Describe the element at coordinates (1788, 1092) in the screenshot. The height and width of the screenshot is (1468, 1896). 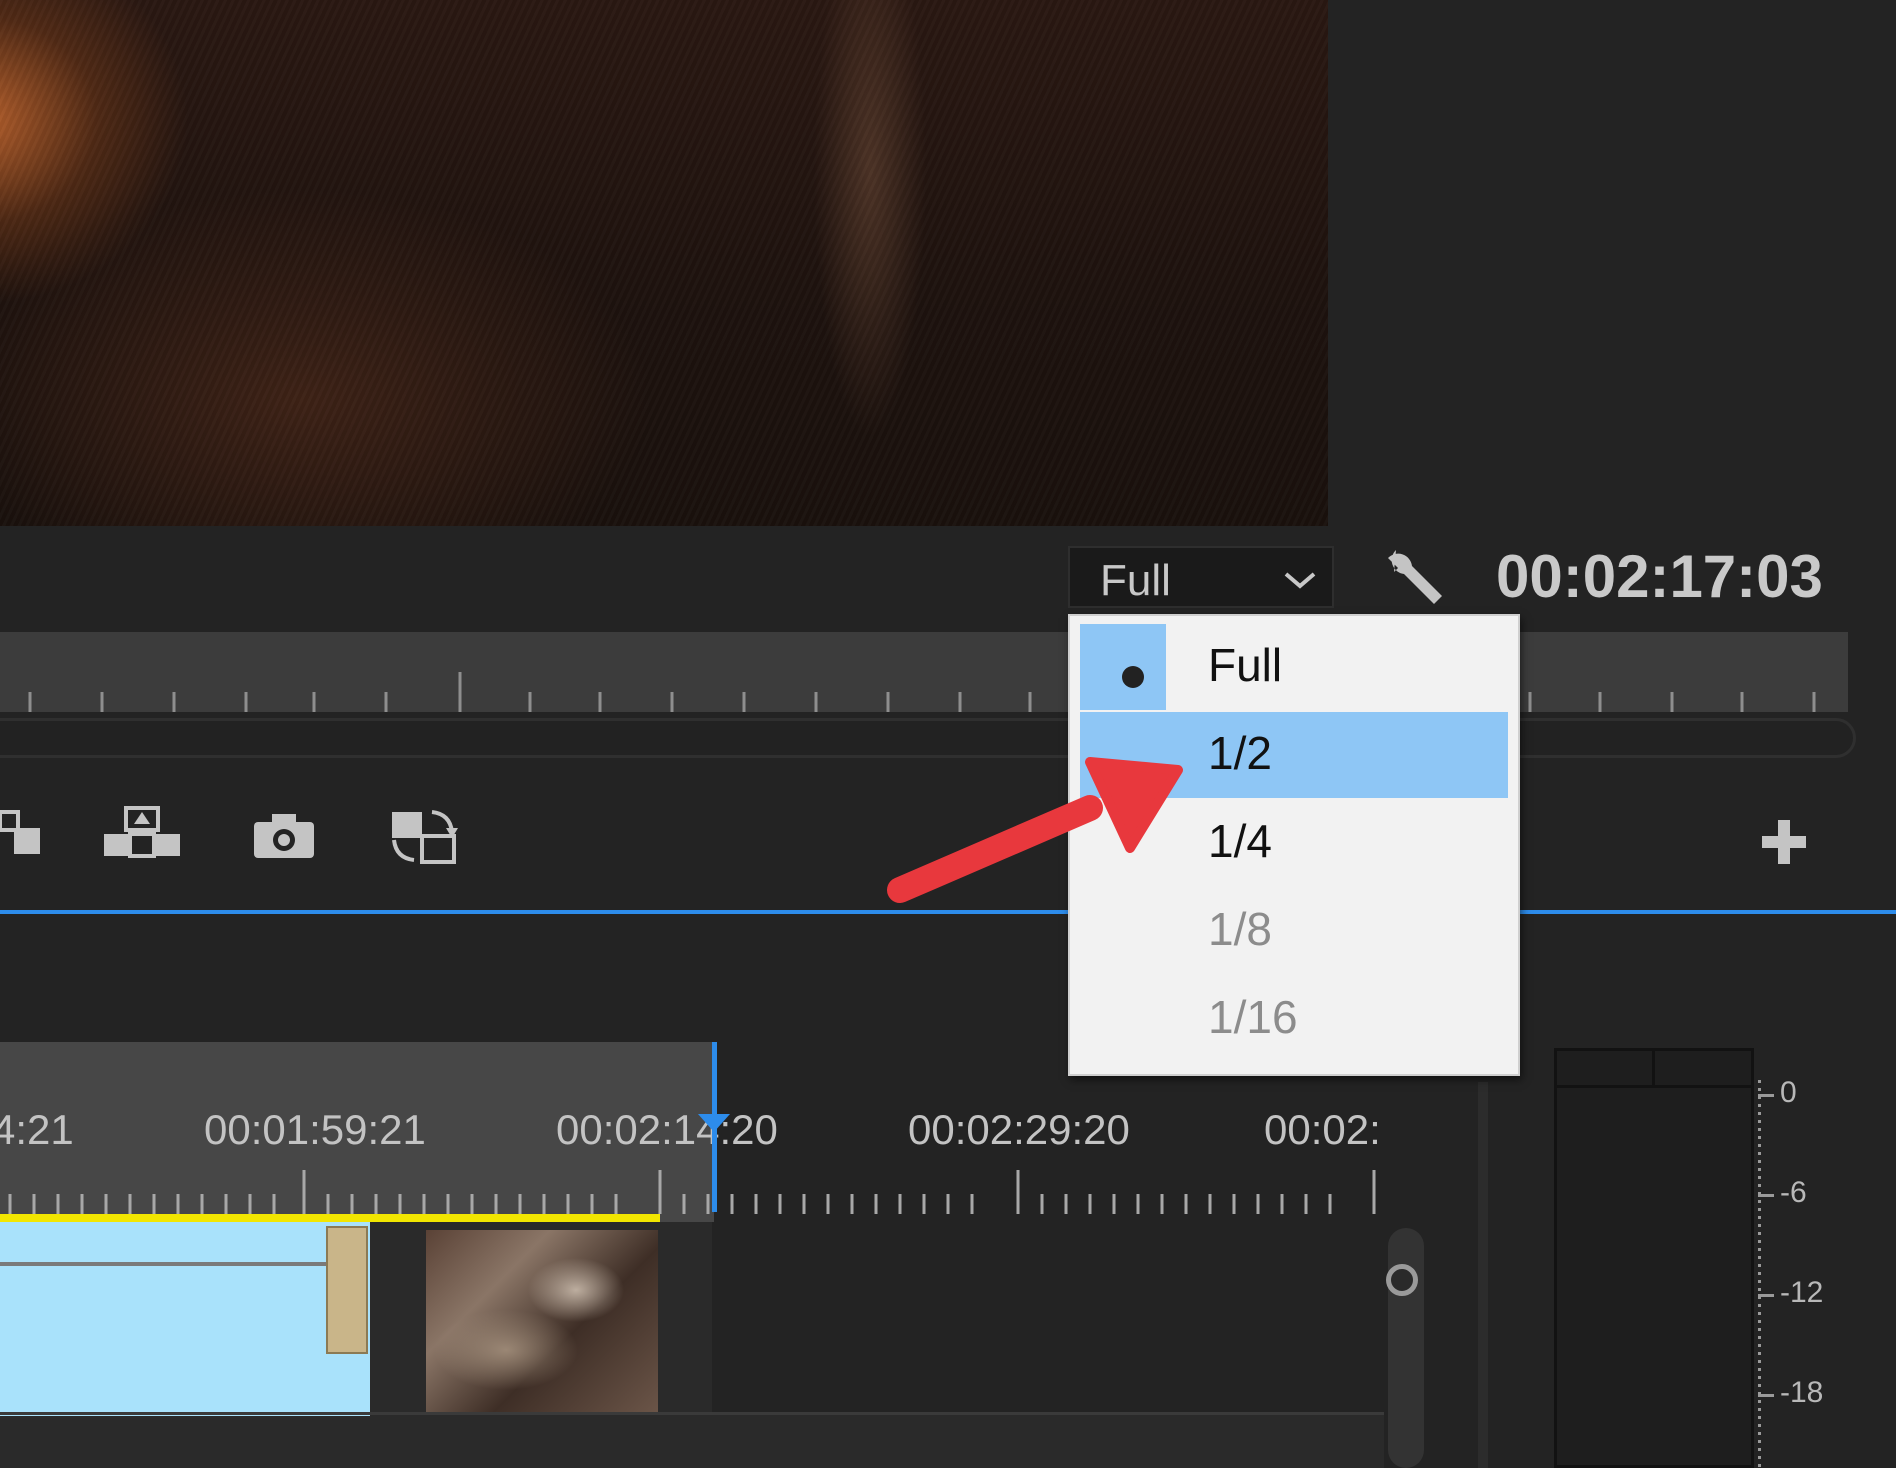
I see `db-label: 0` at that location.